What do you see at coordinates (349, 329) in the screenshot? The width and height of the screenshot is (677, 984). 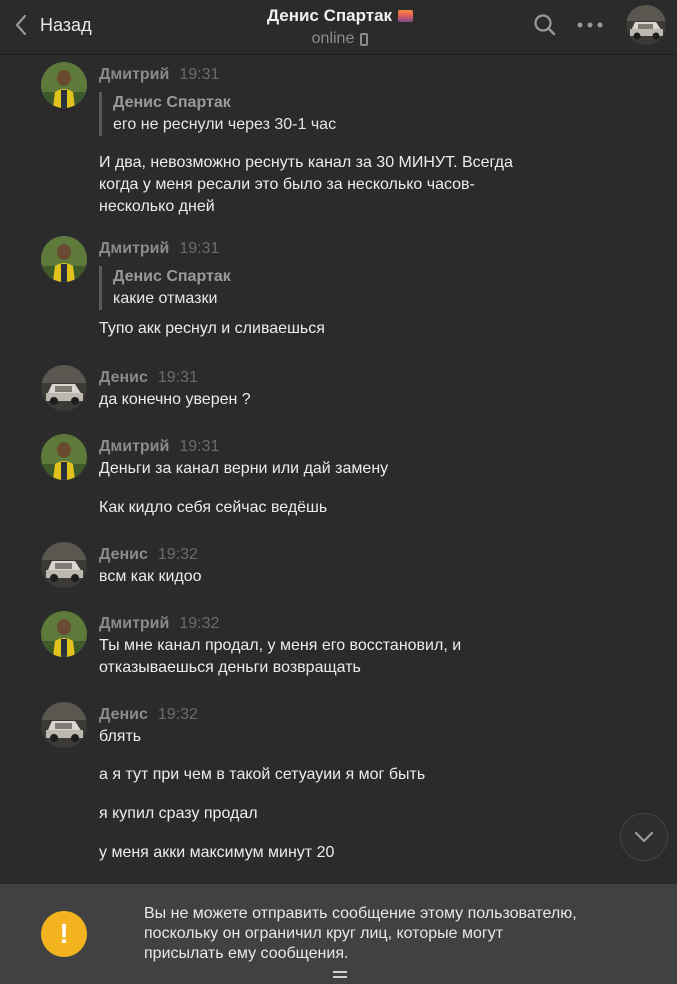 I see `message-text: Тупо акк реснул и сливаешься` at bounding box center [349, 329].